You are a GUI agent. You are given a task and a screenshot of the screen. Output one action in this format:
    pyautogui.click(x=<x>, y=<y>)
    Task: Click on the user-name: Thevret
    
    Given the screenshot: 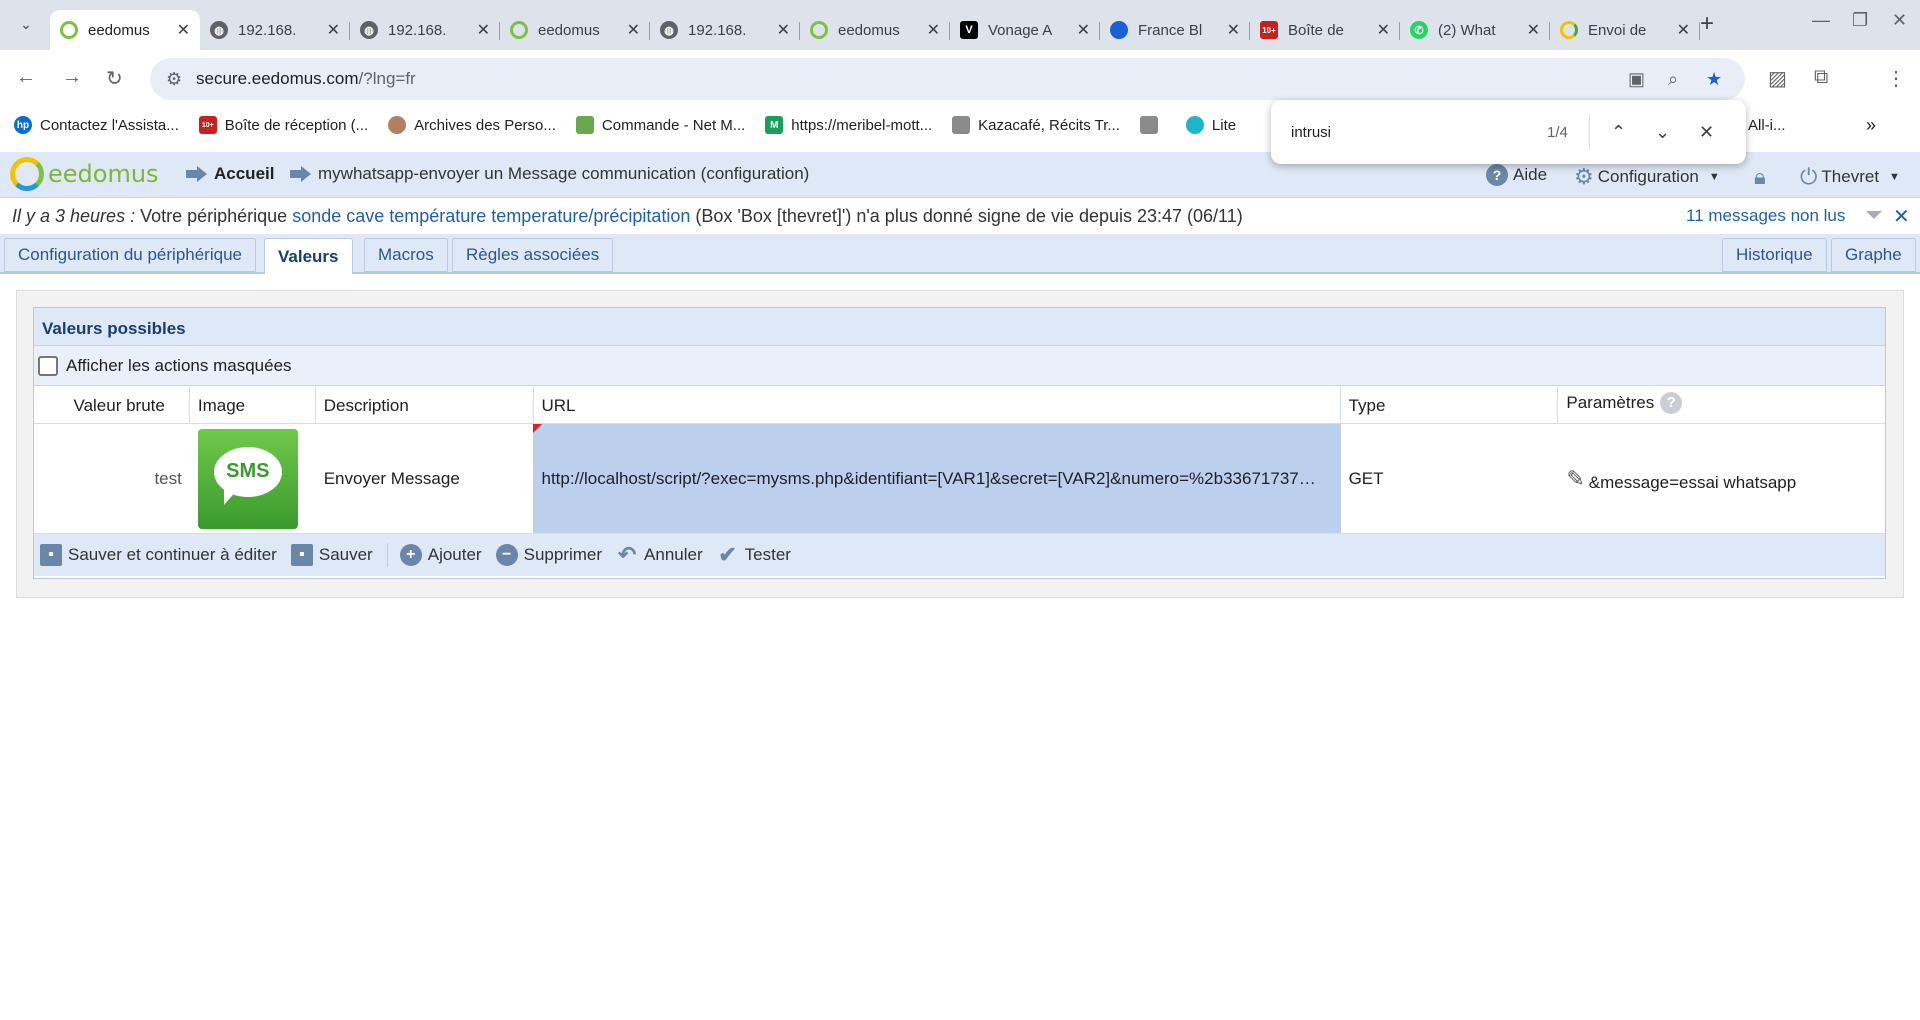 What is the action you would take?
    pyautogui.click(x=1850, y=176)
    